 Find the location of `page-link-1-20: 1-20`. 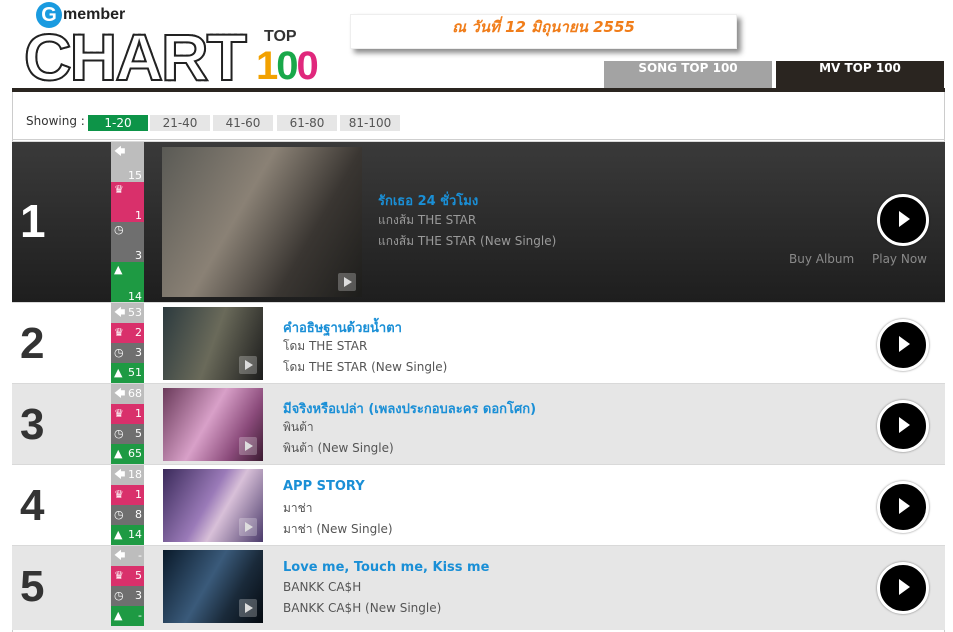

page-link-1-20: 1-20 is located at coordinates (118, 123).